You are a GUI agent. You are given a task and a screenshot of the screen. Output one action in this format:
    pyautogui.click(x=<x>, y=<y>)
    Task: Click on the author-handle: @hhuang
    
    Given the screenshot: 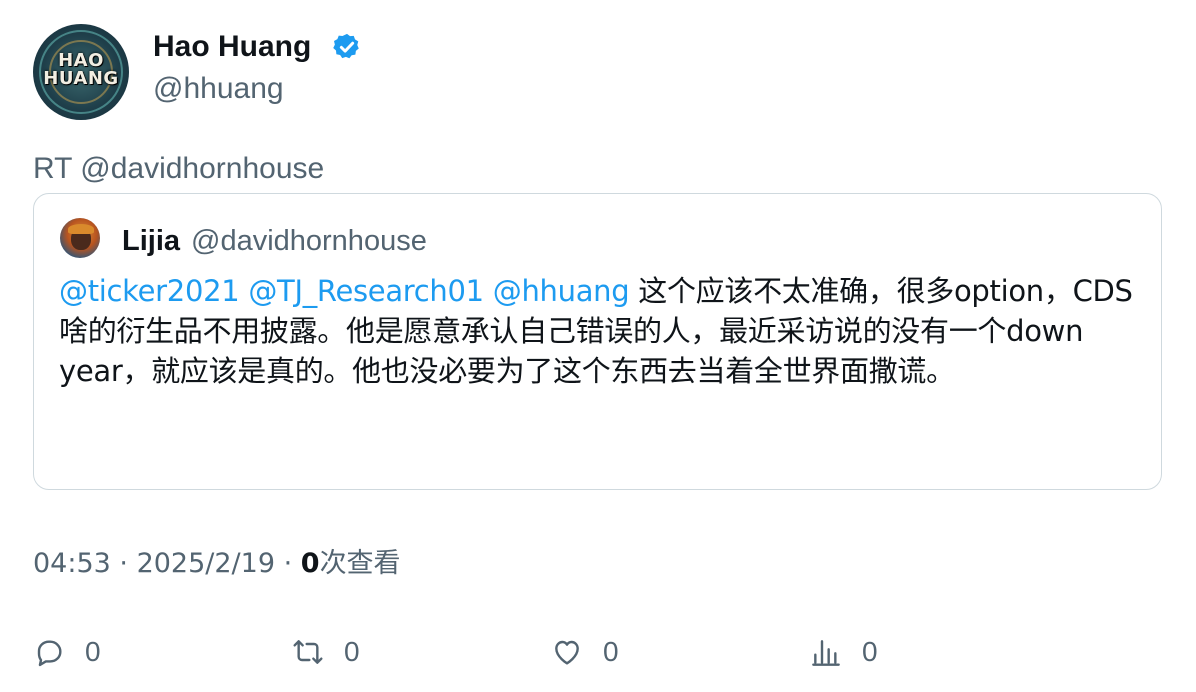 What is the action you would take?
    pyautogui.click(x=218, y=89)
    